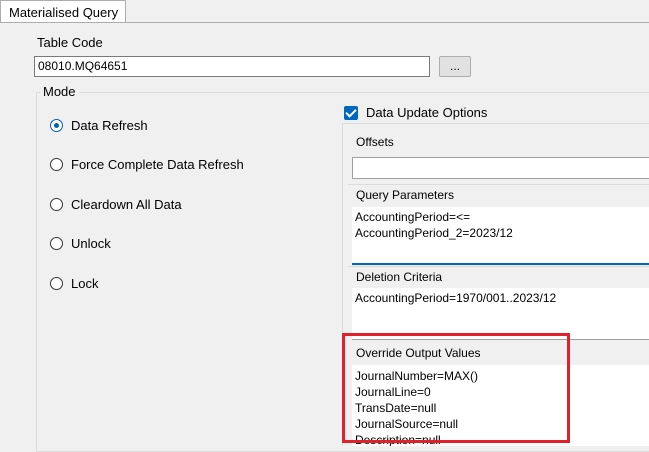 The image size is (649, 452). What do you see at coordinates (500, 168) in the screenshot?
I see `offsets-input` at bounding box center [500, 168].